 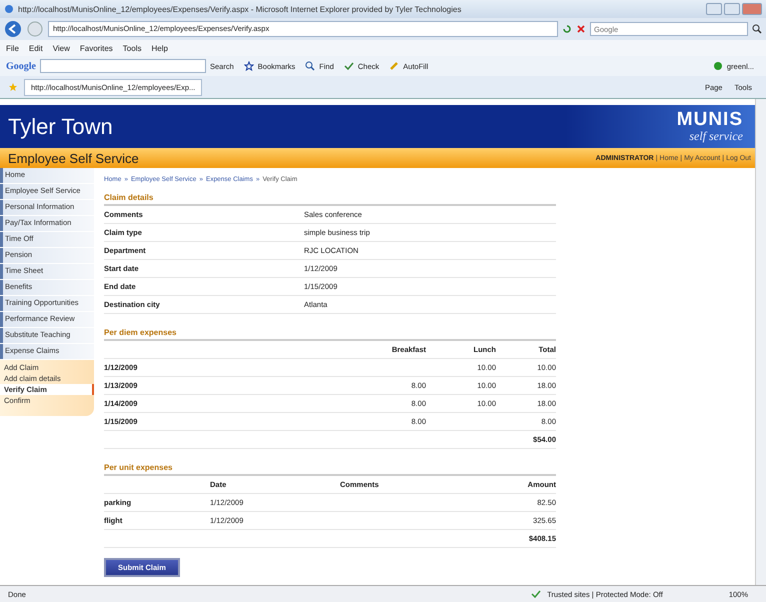 What do you see at coordinates (709, 119) in the screenshot?
I see `logo-text: MUNIS` at bounding box center [709, 119].